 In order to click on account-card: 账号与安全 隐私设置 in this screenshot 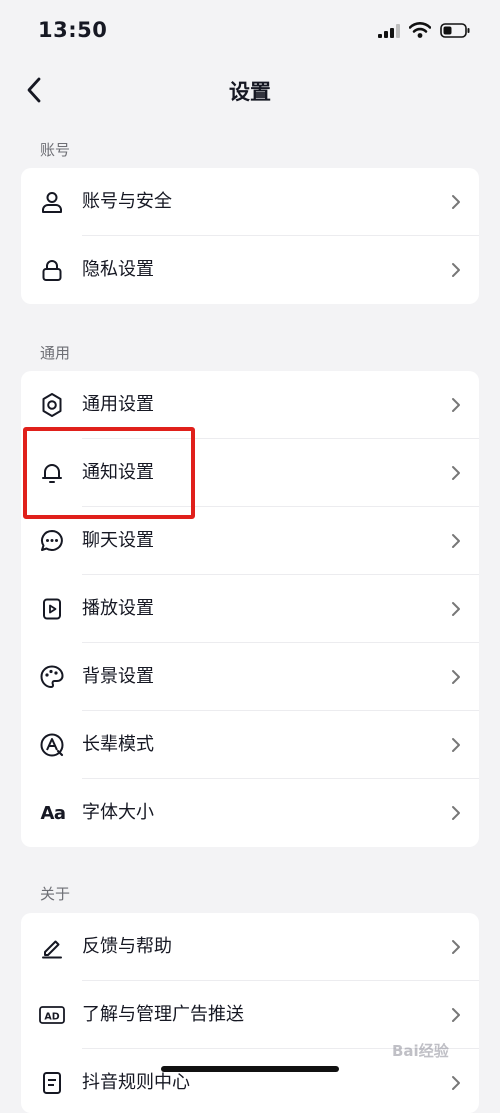, I will do `click(250, 236)`.